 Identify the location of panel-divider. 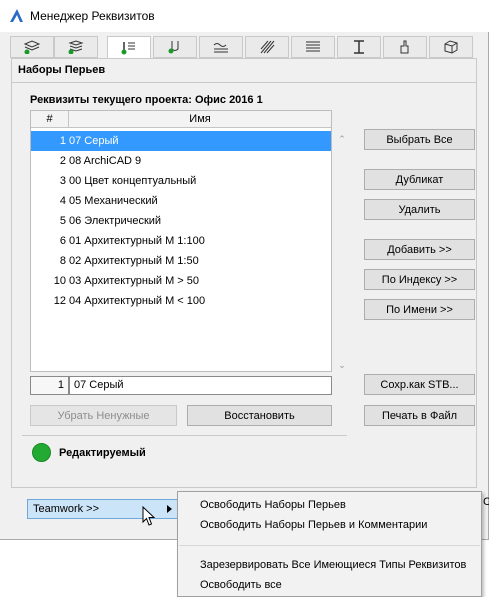
(244, 82).